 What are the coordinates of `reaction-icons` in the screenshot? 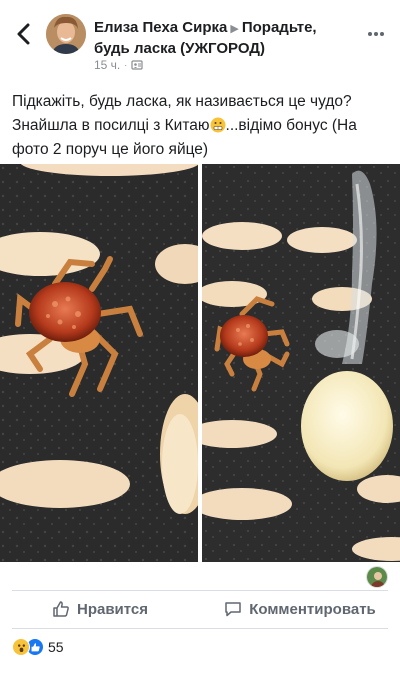 It's located at (28, 647).